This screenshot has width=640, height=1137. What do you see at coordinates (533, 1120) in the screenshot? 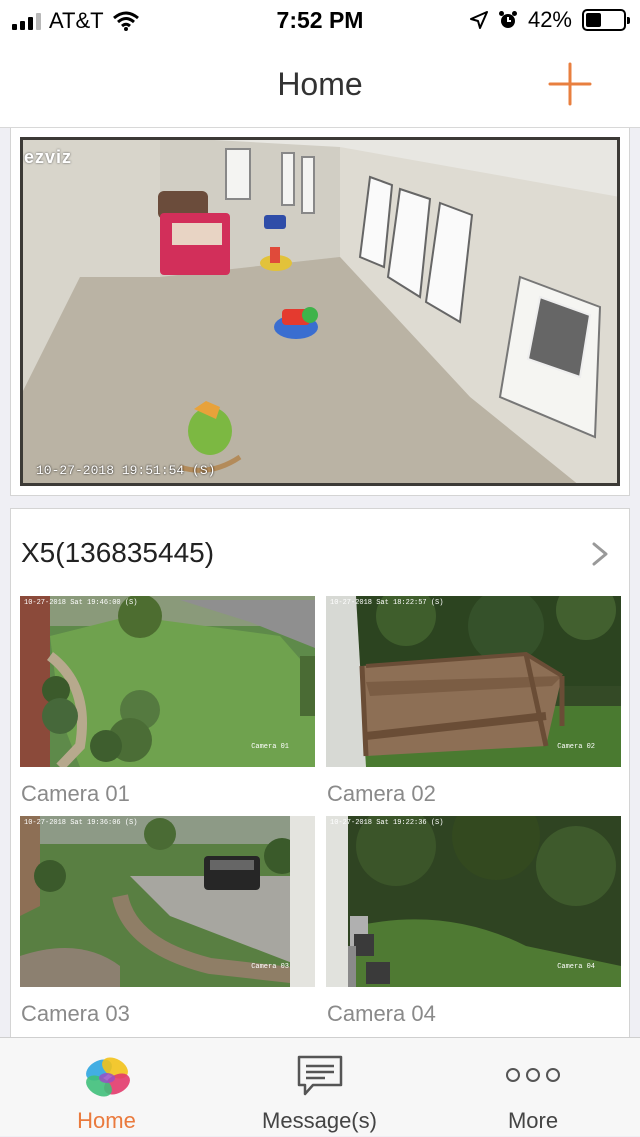
I see `tab-more-label: More` at bounding box center [533, 1120].